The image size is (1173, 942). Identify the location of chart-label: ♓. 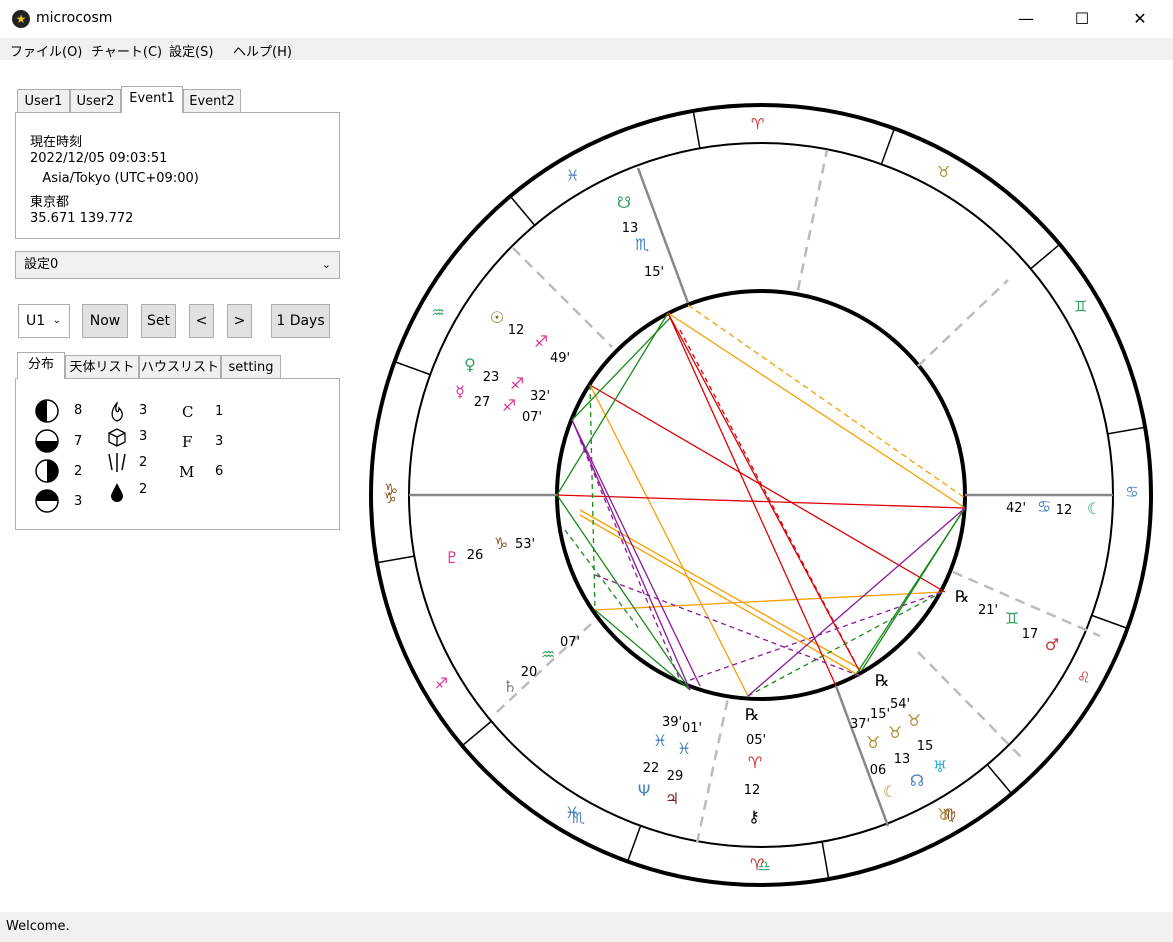
(684, 748).